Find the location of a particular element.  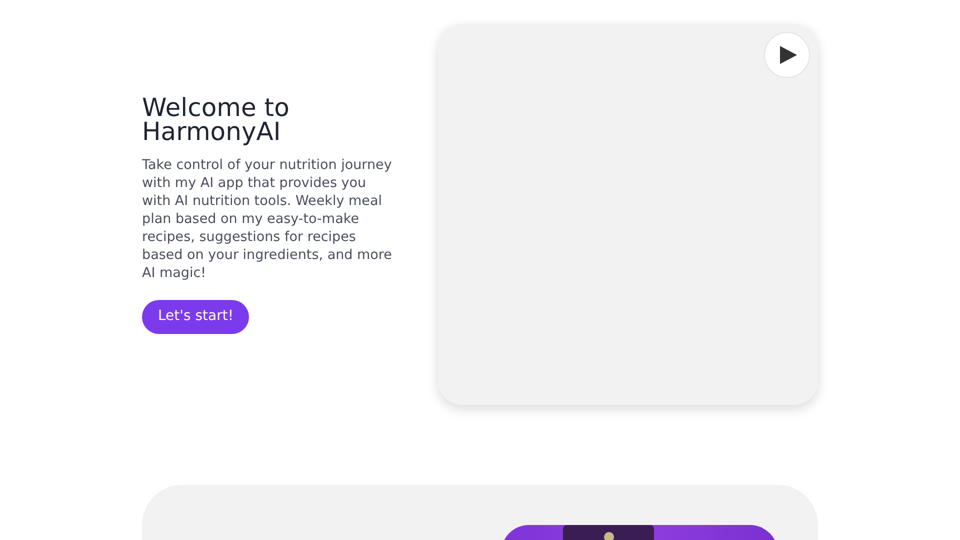

hero-title: Welcome to HarmonyAI is located at coordinates (216, 120).